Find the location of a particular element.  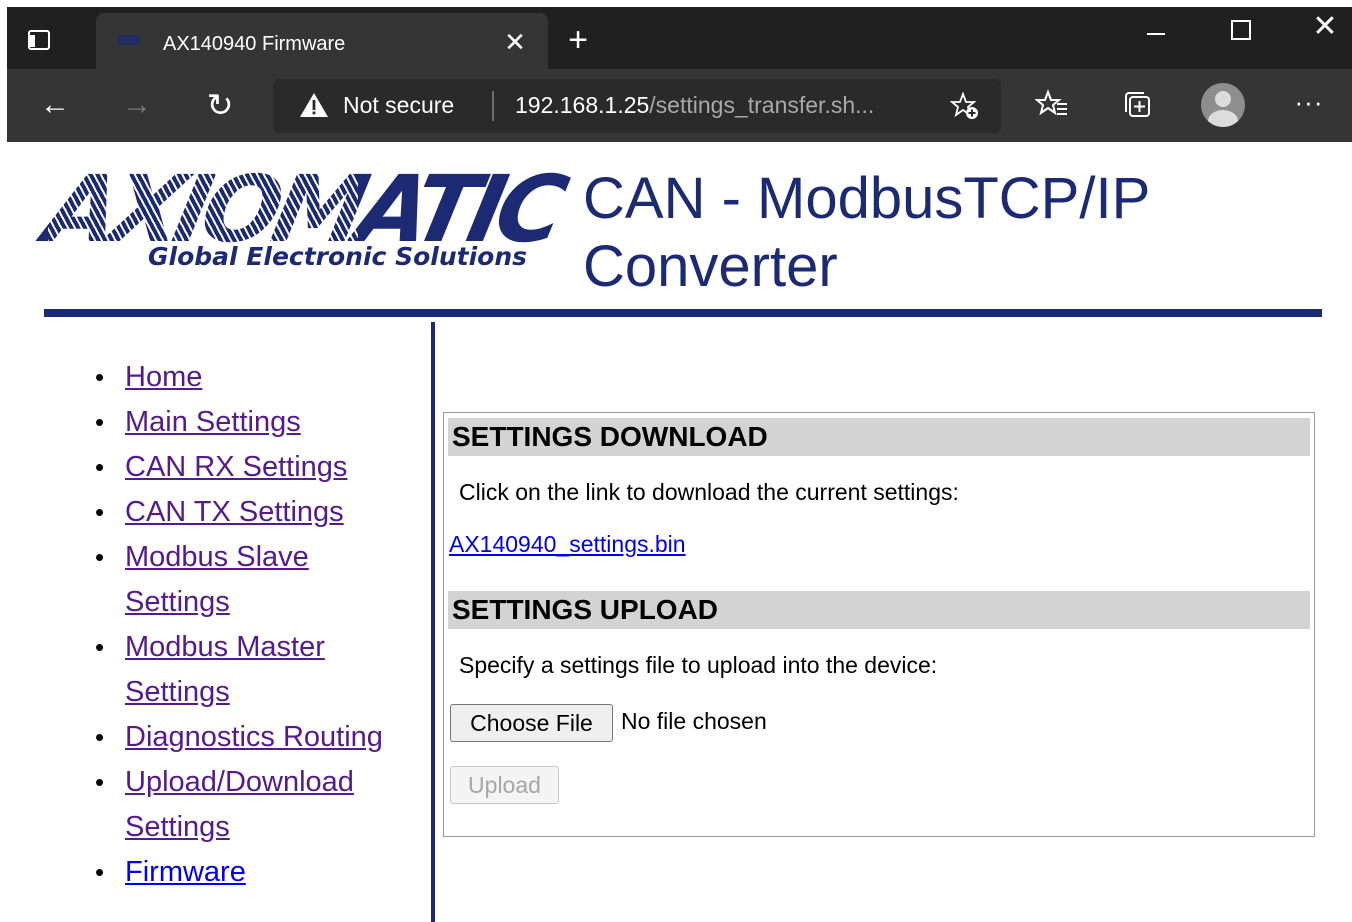

sidebar-item-can-tx-settings: CAN TX Settings is located at coordinates (255, 512).